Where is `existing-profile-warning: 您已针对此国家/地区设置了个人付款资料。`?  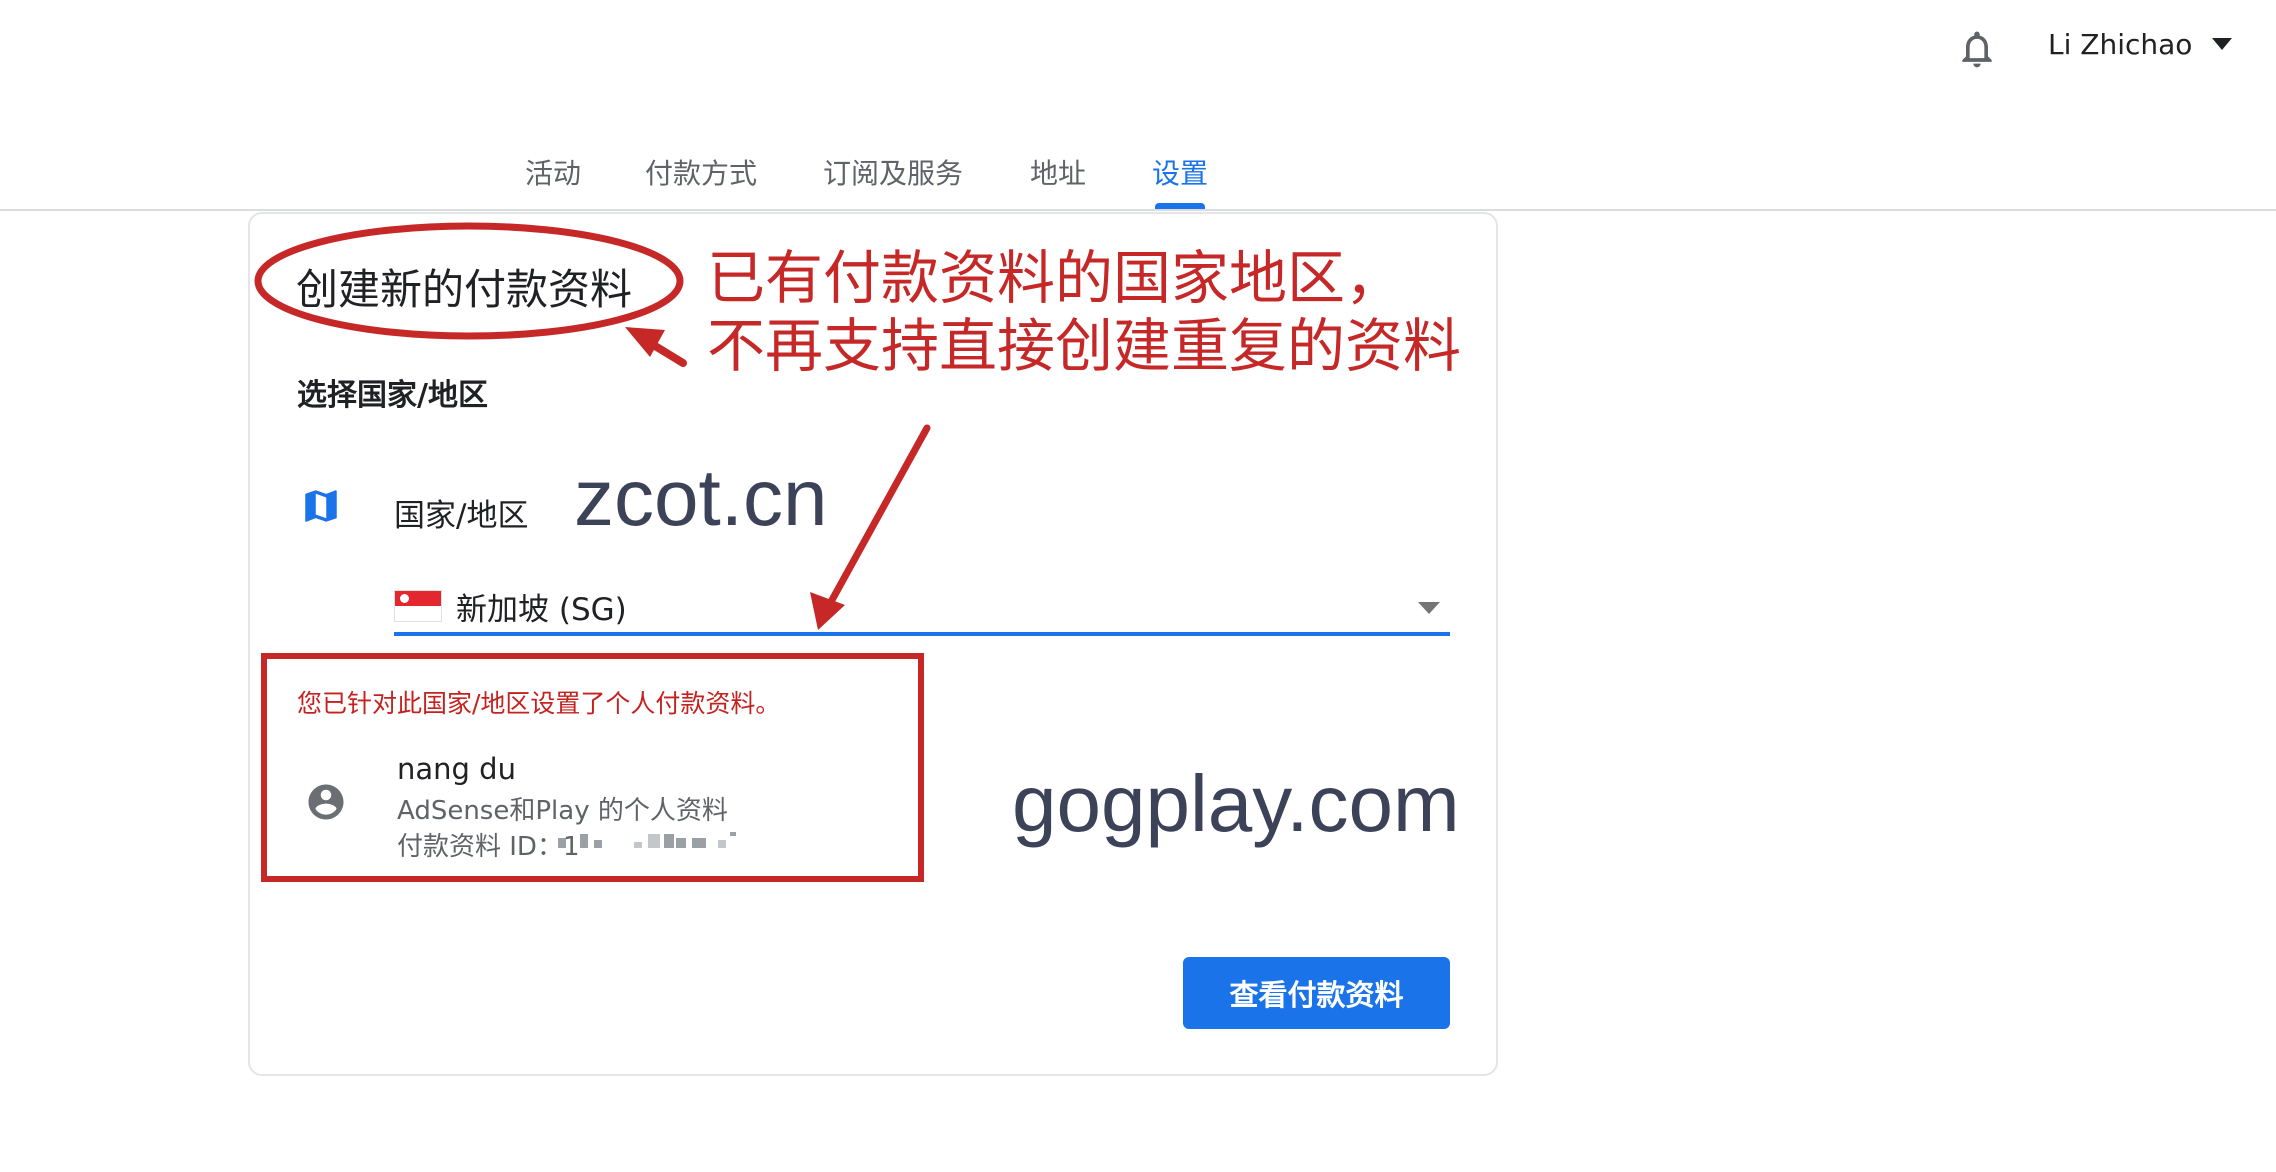 existing-profile-warning: 您已针对此国家/地区设置了个人付款资料。 is located at coordinates (539, 703).